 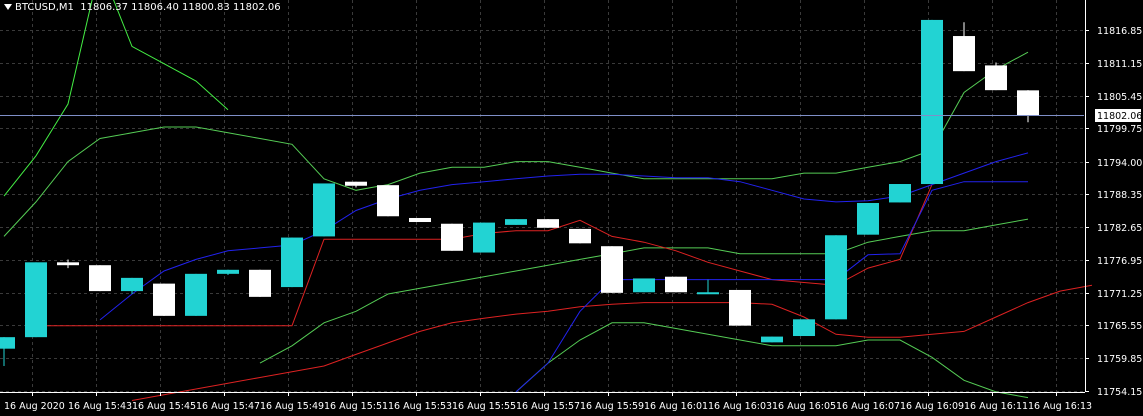 I want to click on price-tick-label: 11805.45, so click(x=1119, y=97).